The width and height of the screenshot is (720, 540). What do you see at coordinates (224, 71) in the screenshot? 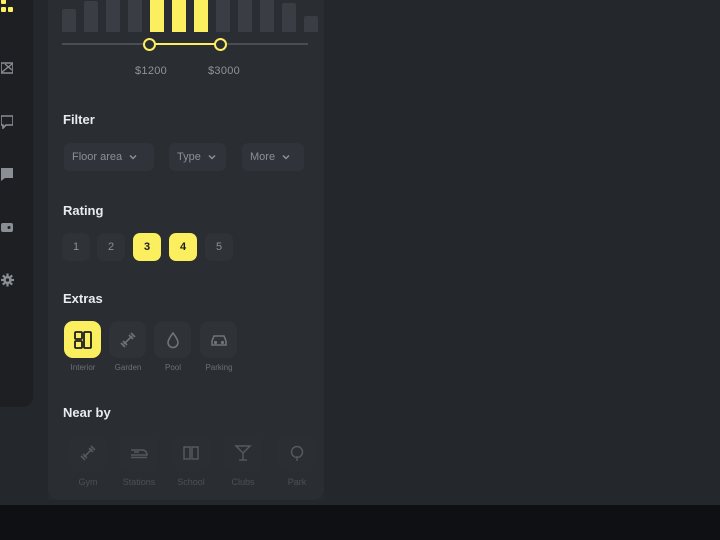
I see `price-max-label: $3000` at bounding box center [224, 71].